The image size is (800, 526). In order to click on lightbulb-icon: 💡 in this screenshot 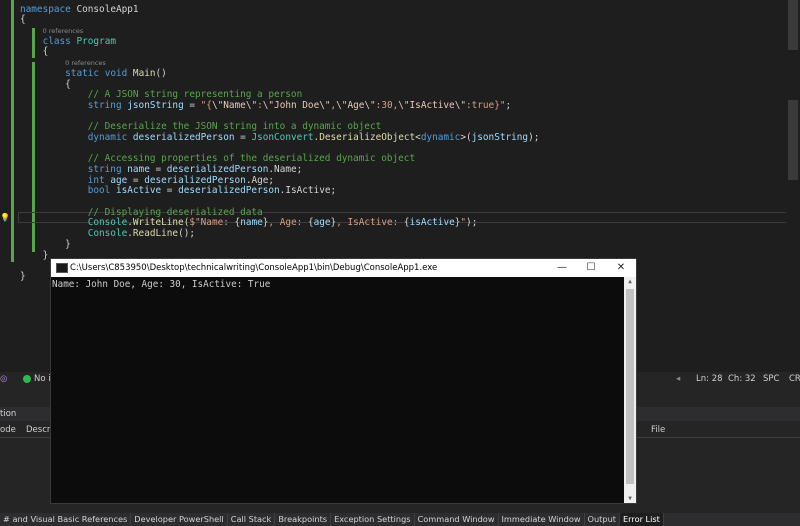, I will do `click(5, 217)`.